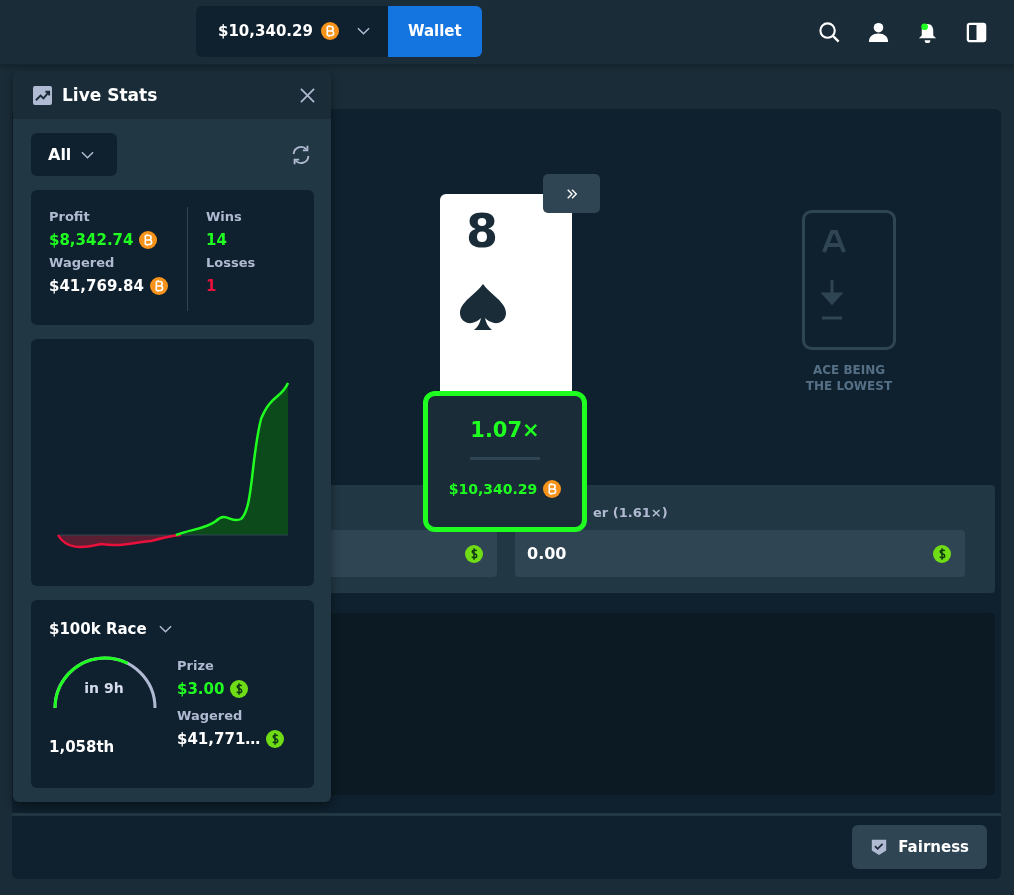 This screenshot has height=895, width=1014. Describe the element at coordinates (70, 217) in the screenshot. I see `stat-label: Profit` at that location.